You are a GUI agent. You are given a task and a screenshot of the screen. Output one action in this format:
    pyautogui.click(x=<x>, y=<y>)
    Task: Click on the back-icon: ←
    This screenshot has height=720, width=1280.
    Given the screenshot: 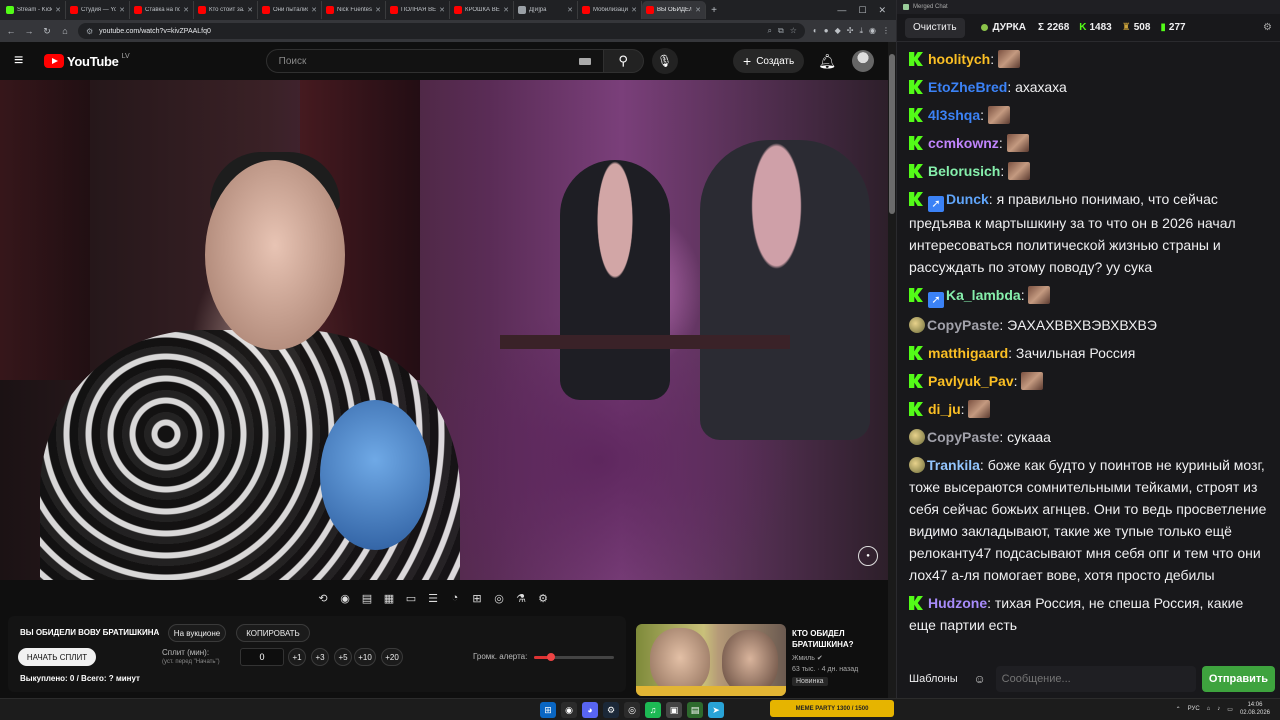 What is the action you would take?
    pyautogui.click(x=11, y=31)
    